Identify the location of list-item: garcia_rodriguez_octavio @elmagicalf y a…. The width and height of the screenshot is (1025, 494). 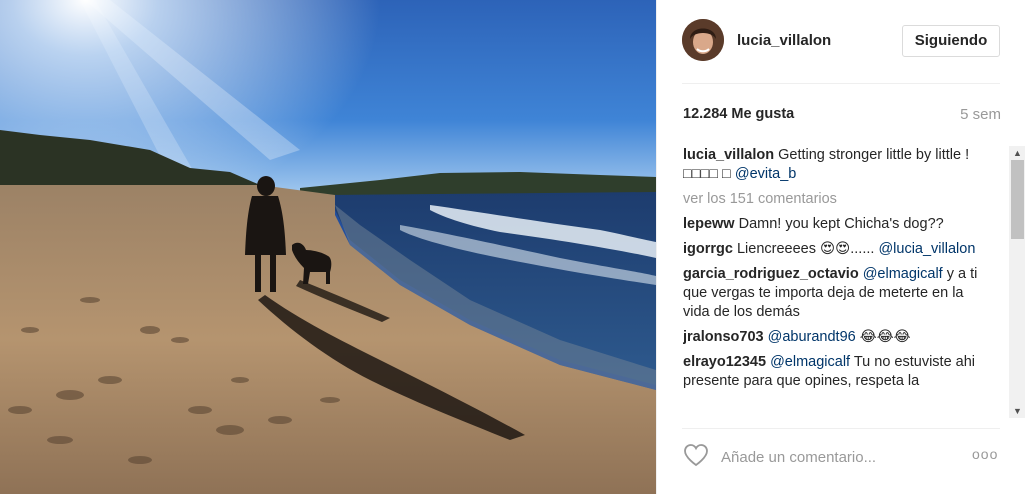
(838, 293).